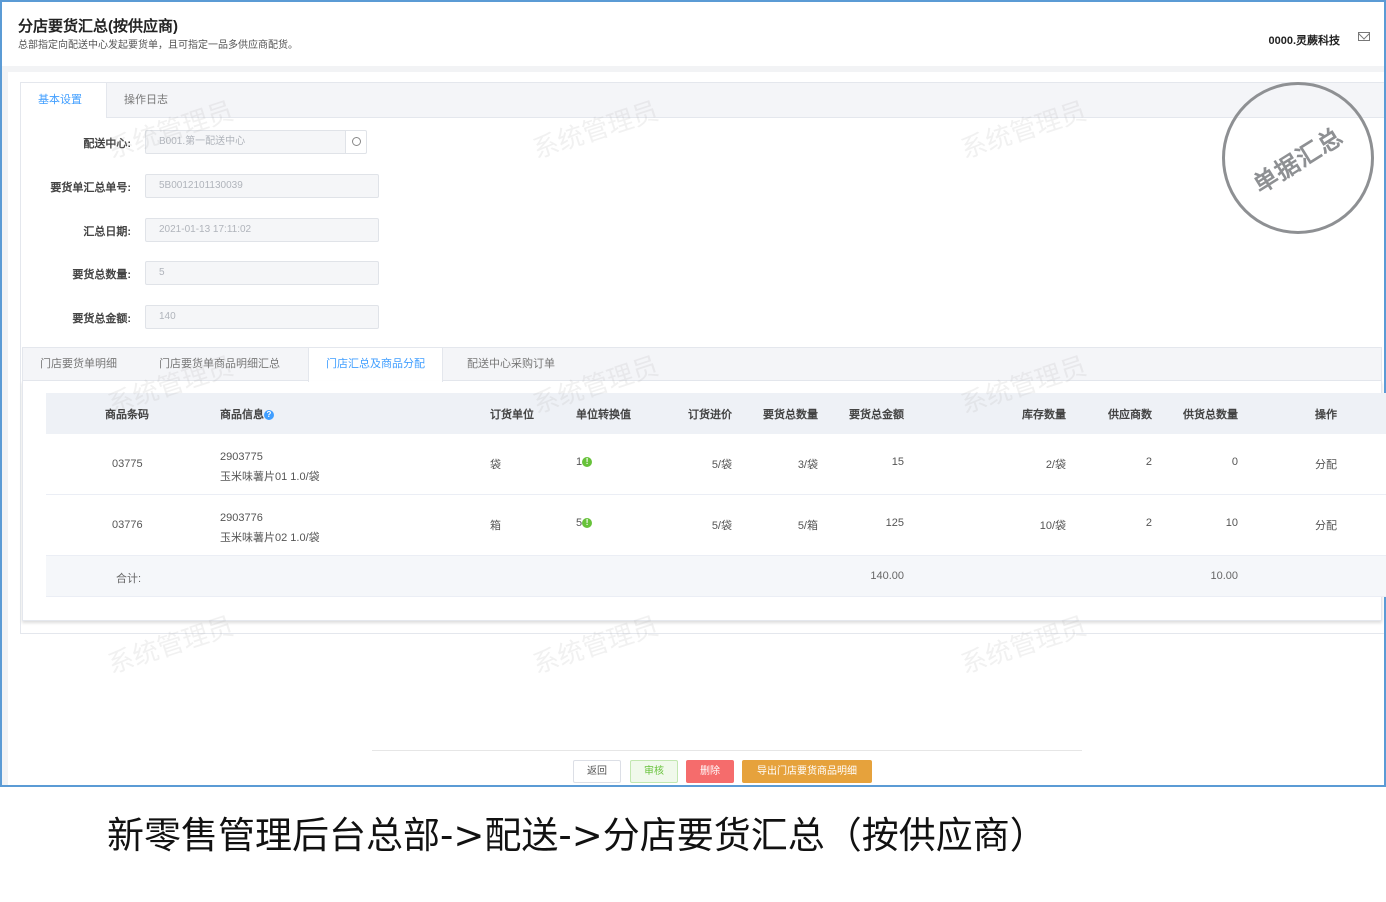 Image resolution: width=1386 pixels, height=902 pixels. Describe the element at coordinates (512, 415) in the screenshot. I see `col-unit: 订货单位` at that location.